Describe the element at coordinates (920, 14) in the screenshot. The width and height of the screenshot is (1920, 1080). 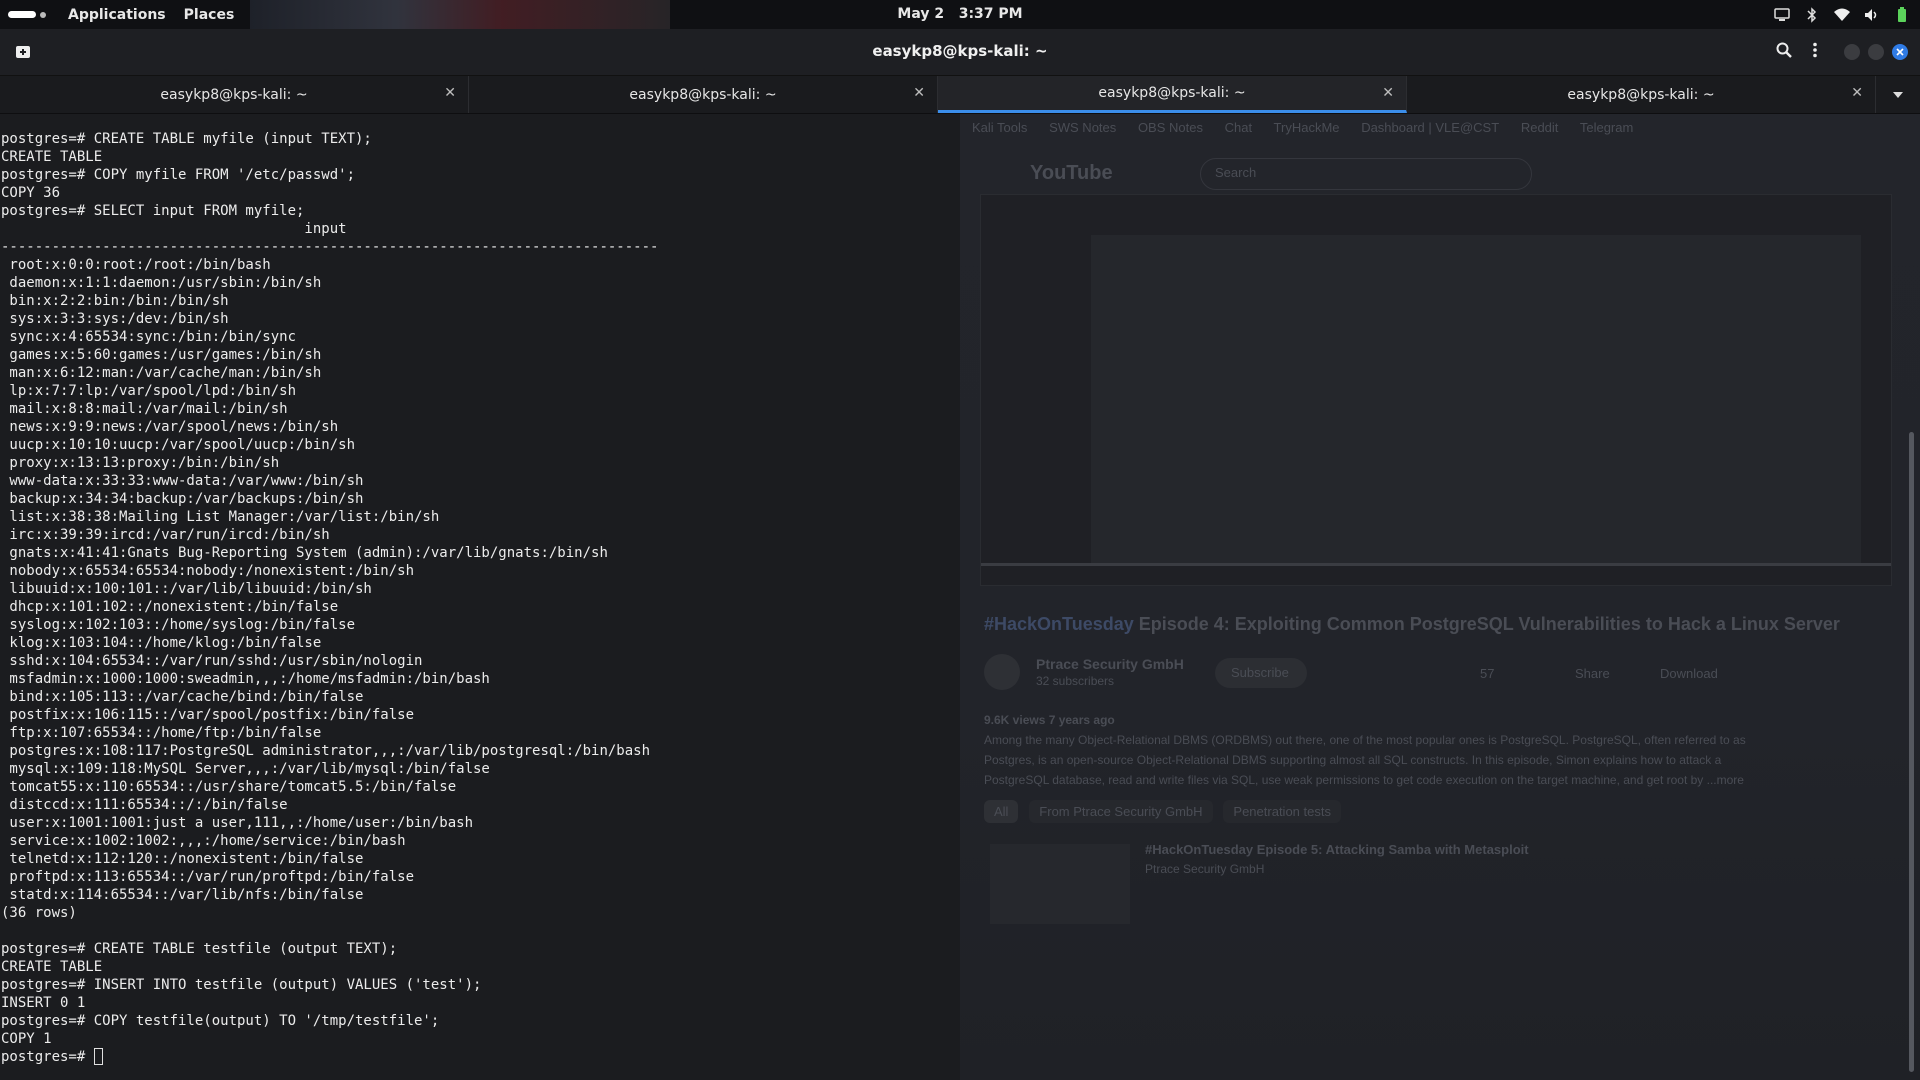
I see `clock-date: May 2` at that location.